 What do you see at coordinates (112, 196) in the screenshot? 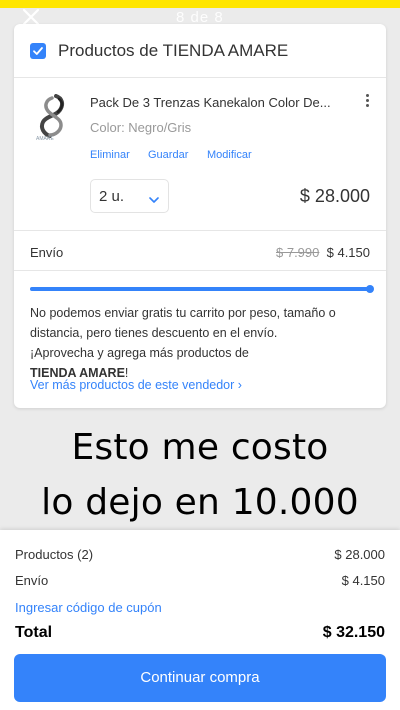
I see `quantity-value: 2 u.` at bounding box center [112, 196].